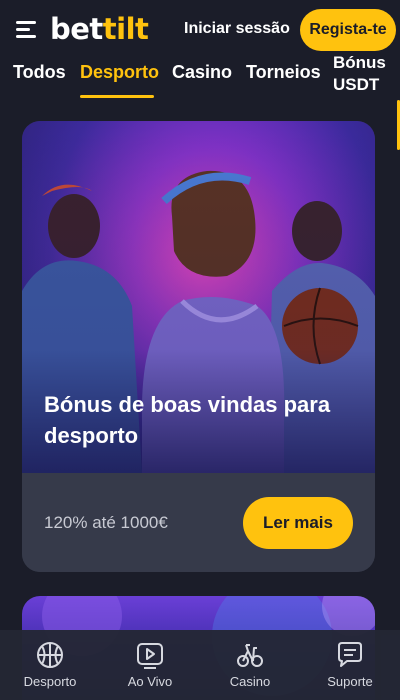 Image resolution: width=400 pixels, height=700 pixels. I want to click on nav-item-desporto: Desporto, so click(50, 665).